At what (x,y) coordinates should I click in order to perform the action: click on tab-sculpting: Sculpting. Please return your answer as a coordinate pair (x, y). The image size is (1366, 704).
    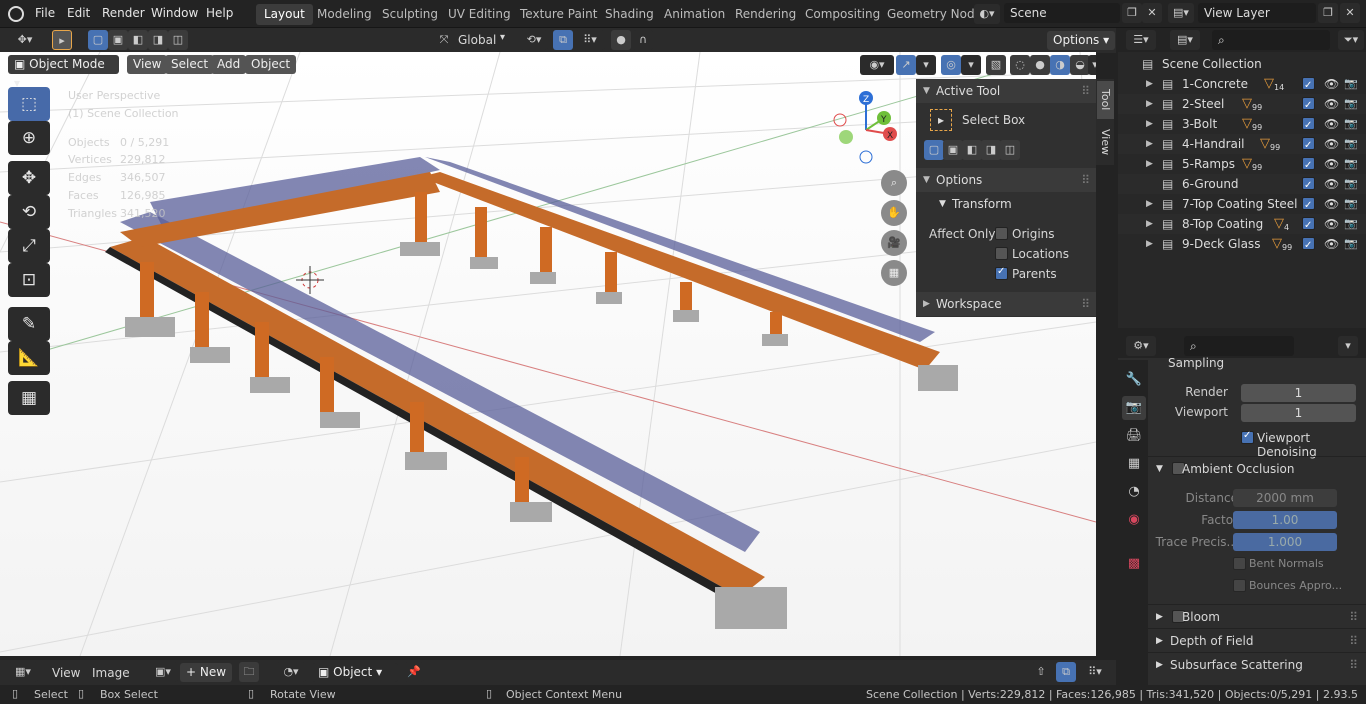
    Looking at the image, I should click on (410, 14).